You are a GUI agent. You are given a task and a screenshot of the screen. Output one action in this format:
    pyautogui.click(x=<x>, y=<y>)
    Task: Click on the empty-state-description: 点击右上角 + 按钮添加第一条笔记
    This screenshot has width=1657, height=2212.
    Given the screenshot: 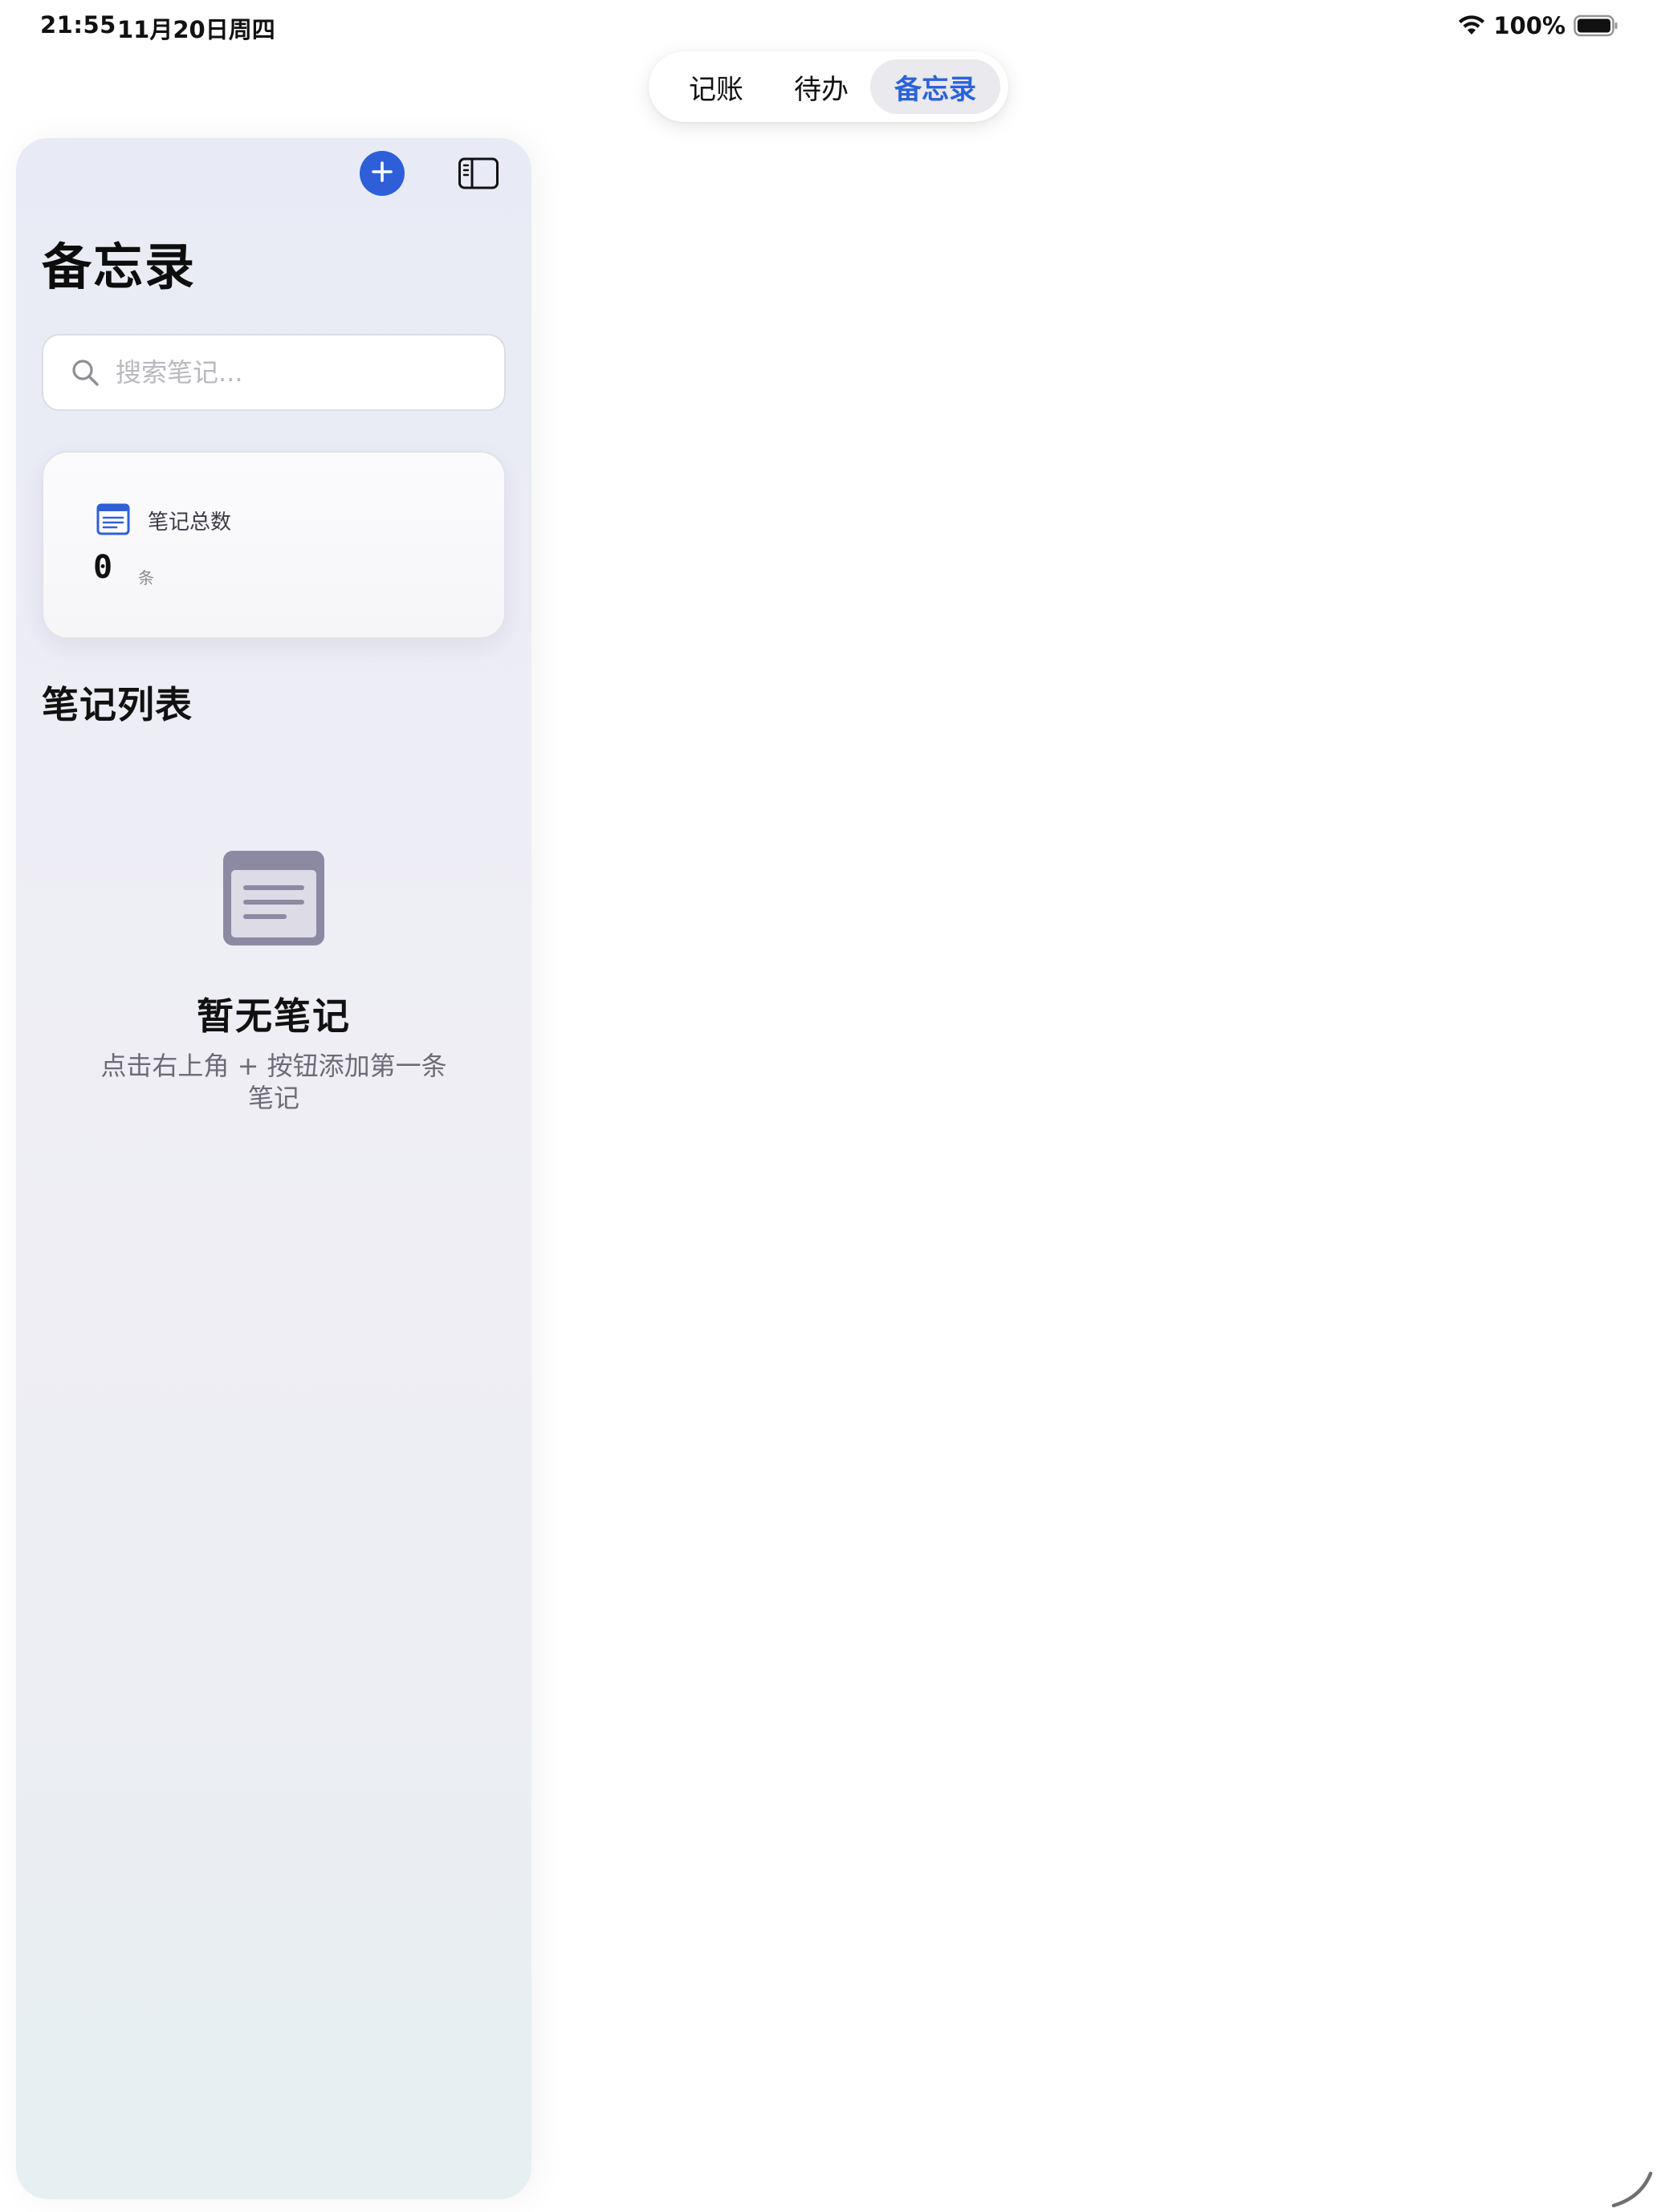 What is the action you would take?
    pyautogui.click(x=273, y=1082)
    